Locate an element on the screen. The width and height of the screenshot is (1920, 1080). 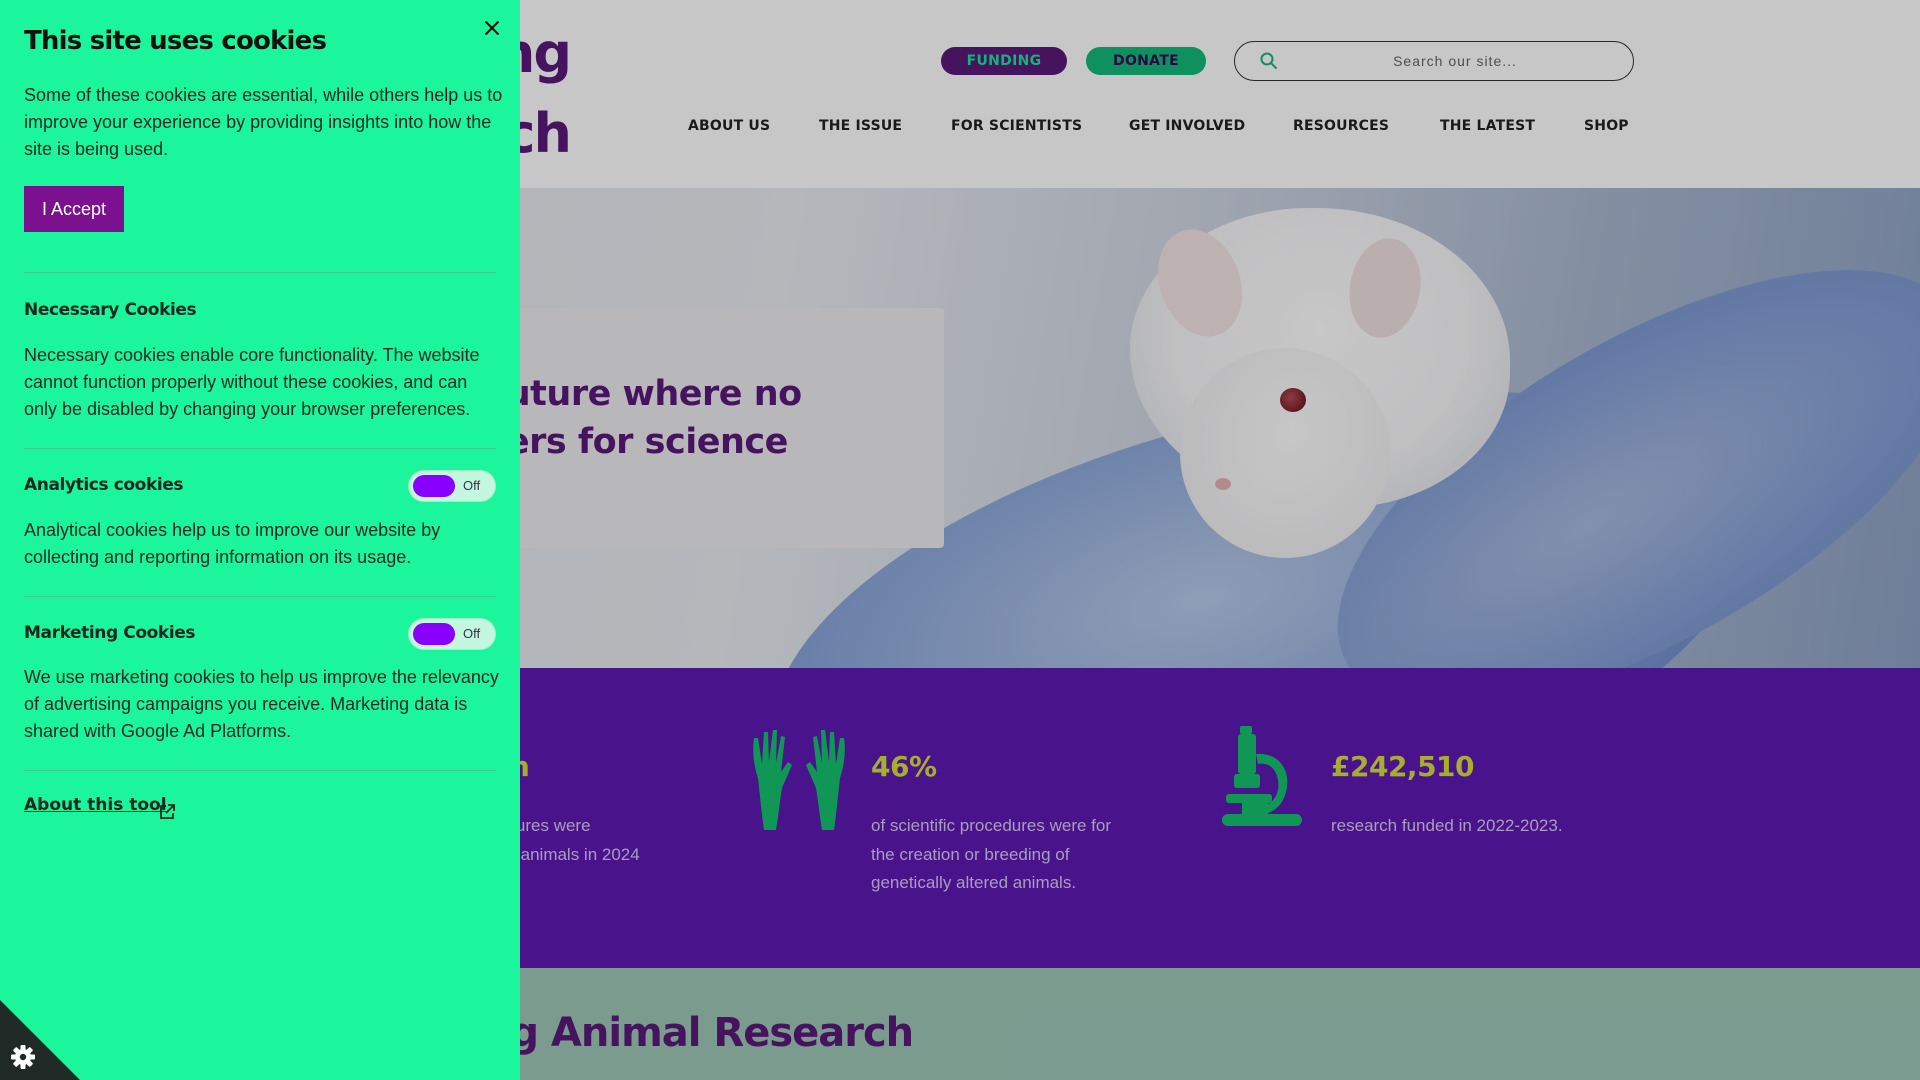
cookie-settings-button is located at coordinates (40, 1040).